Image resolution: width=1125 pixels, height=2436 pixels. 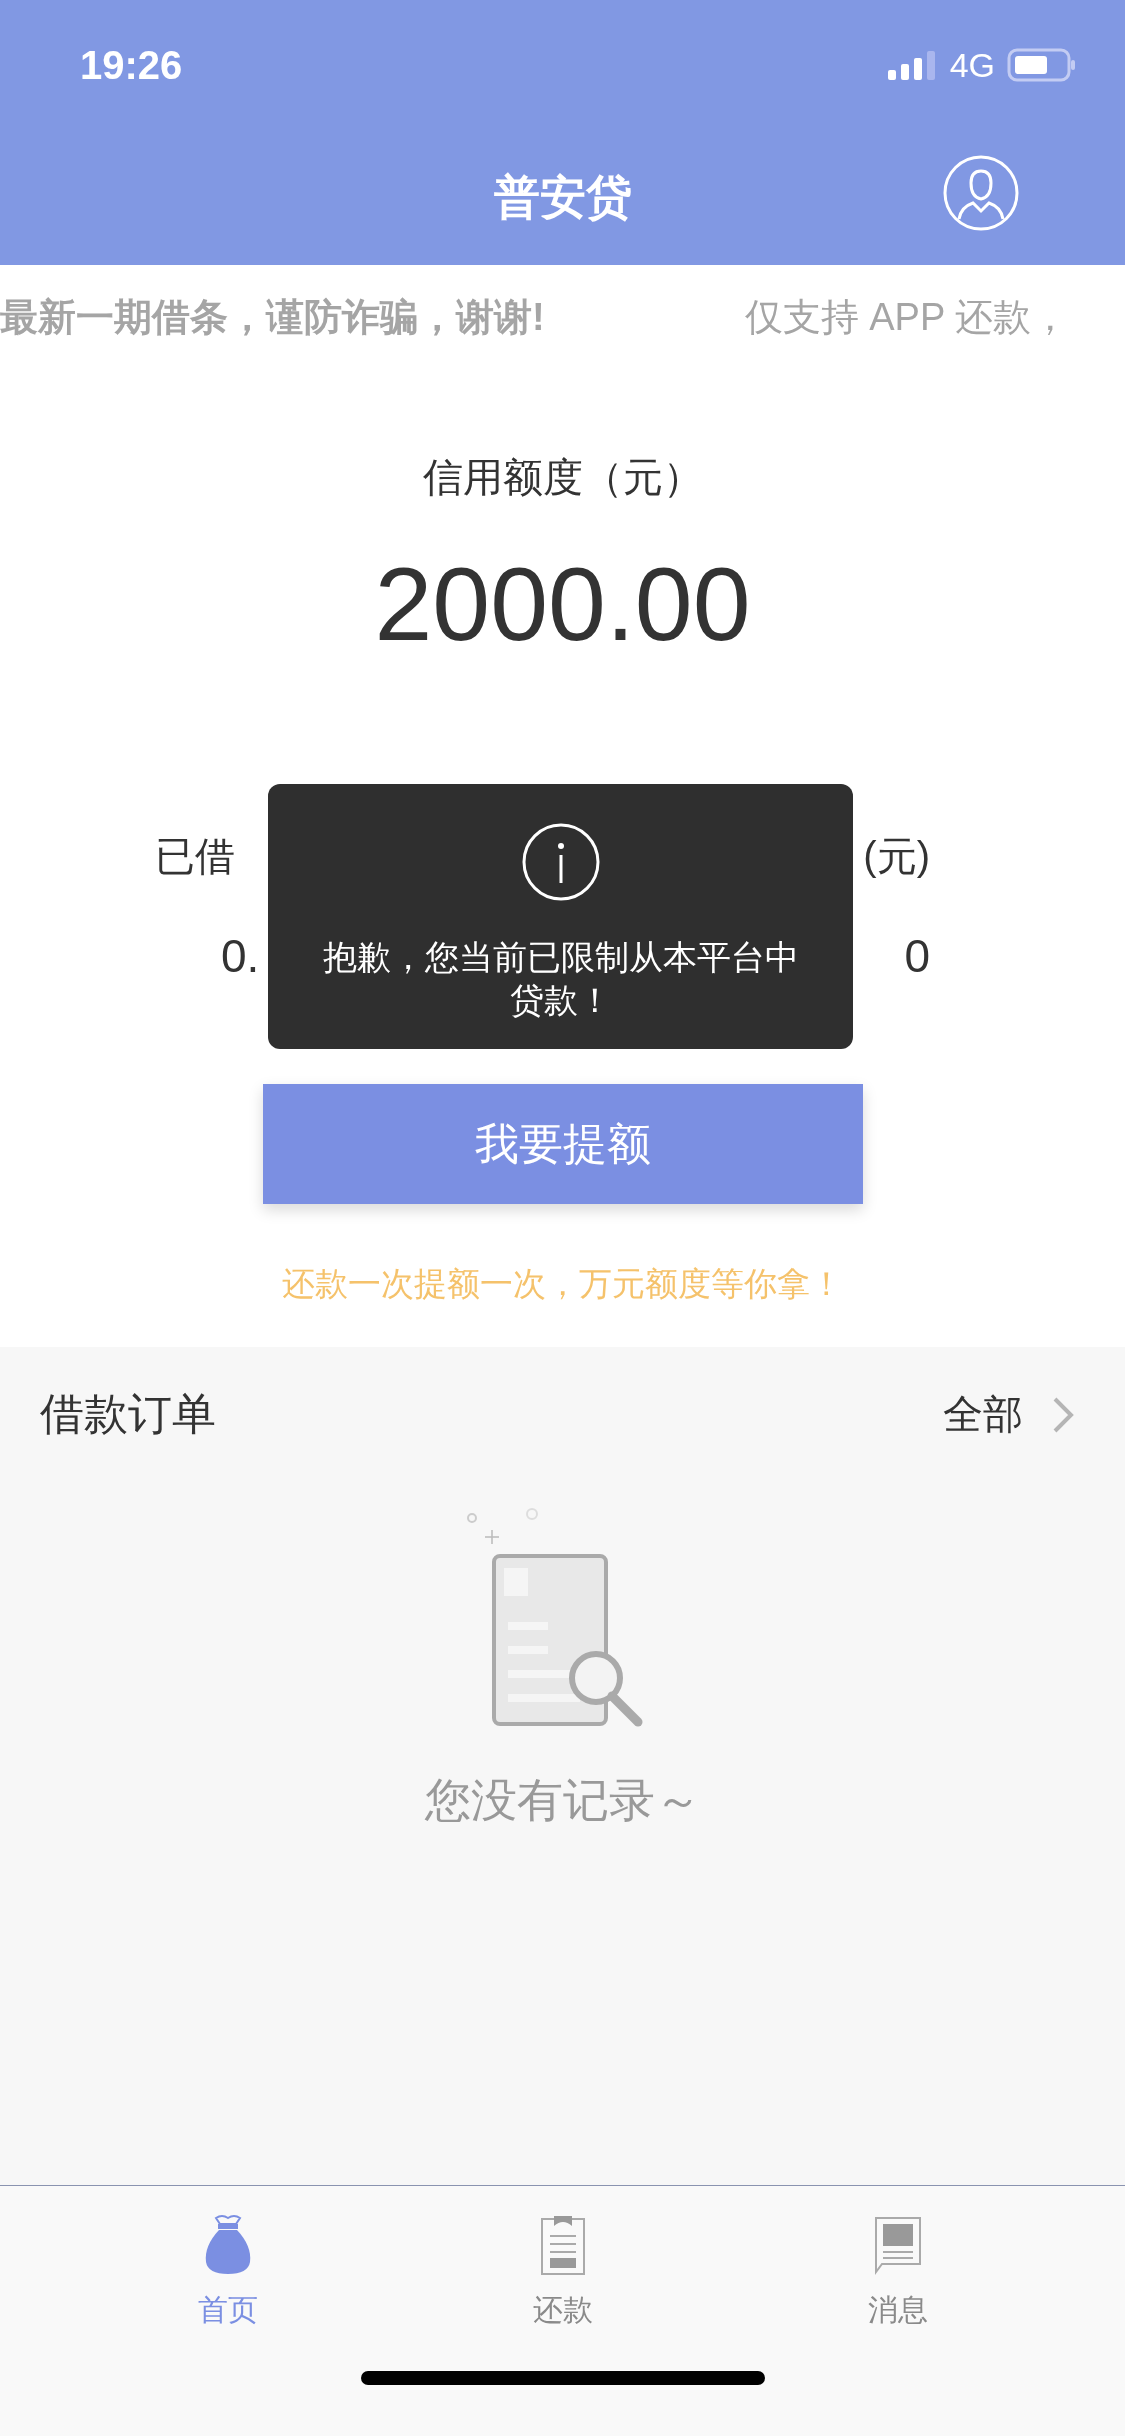 I want to click on battery-icon, so click(x=1042, y=65).